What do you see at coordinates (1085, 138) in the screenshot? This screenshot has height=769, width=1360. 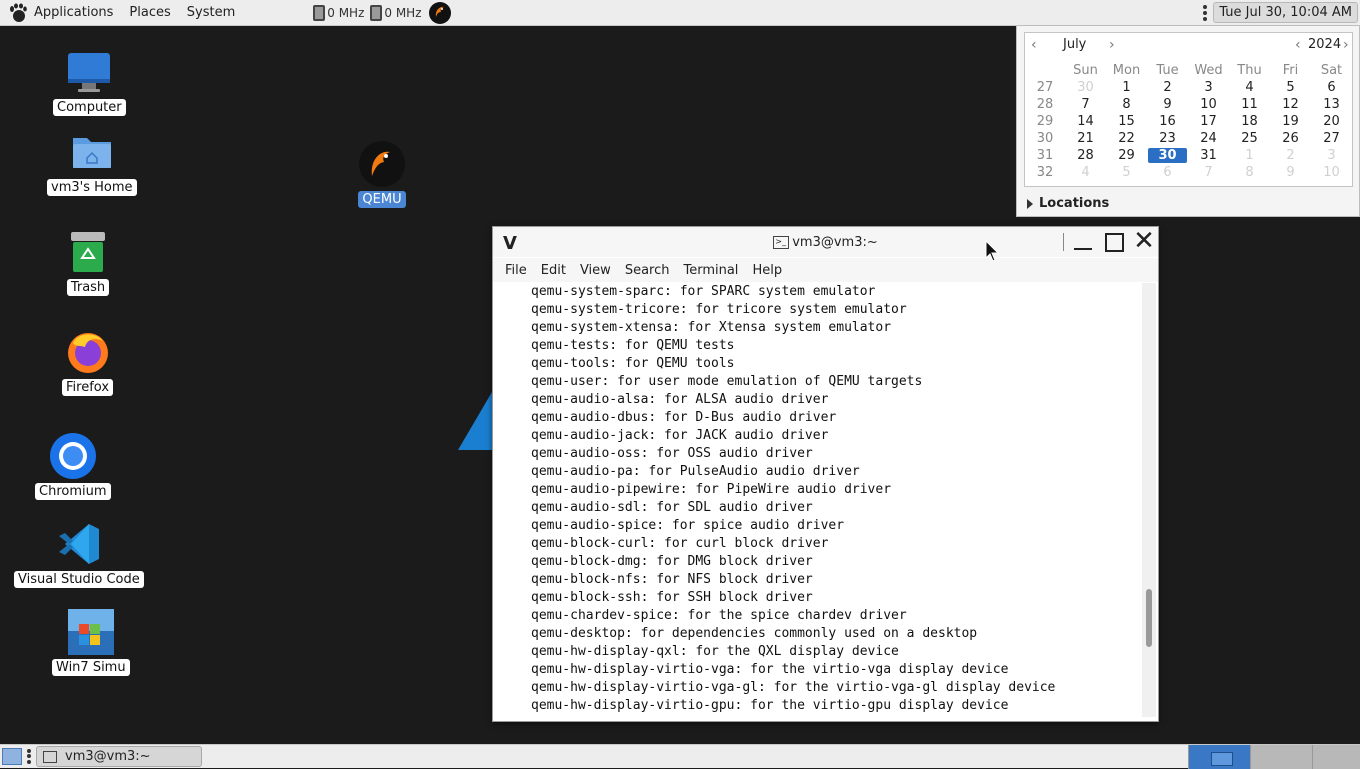 I see `calendar-day: 21` at bounding box center [1085, 138].